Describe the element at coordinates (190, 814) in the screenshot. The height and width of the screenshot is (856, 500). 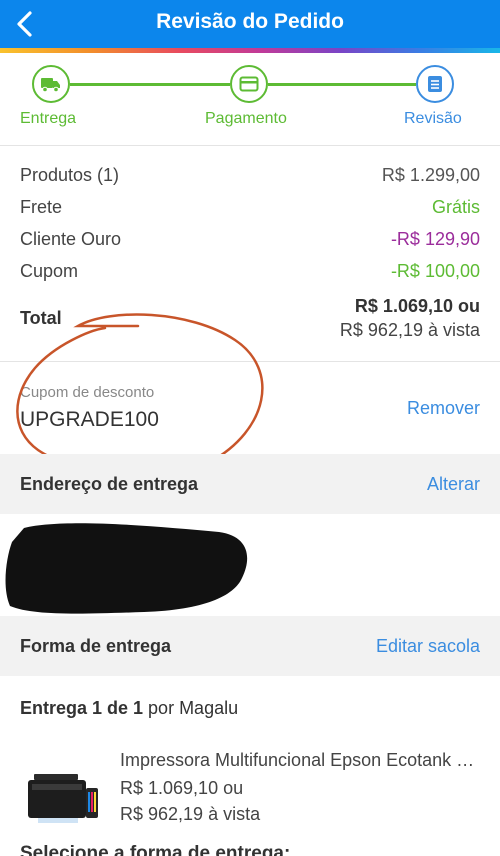
I see `product-cash-price: R$ 962,19 à vista` at that location.